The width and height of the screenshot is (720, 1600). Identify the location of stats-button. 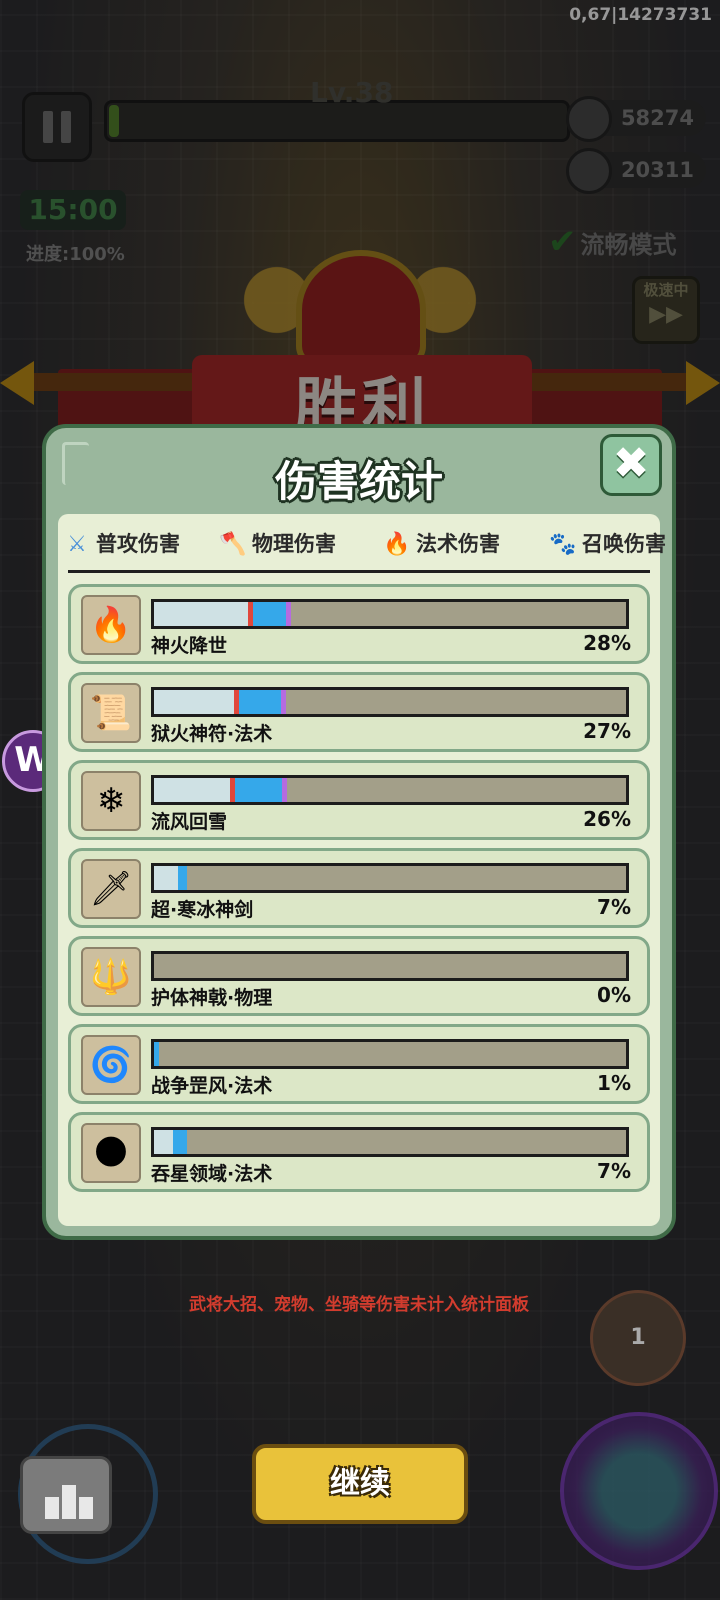
(66, 1495).